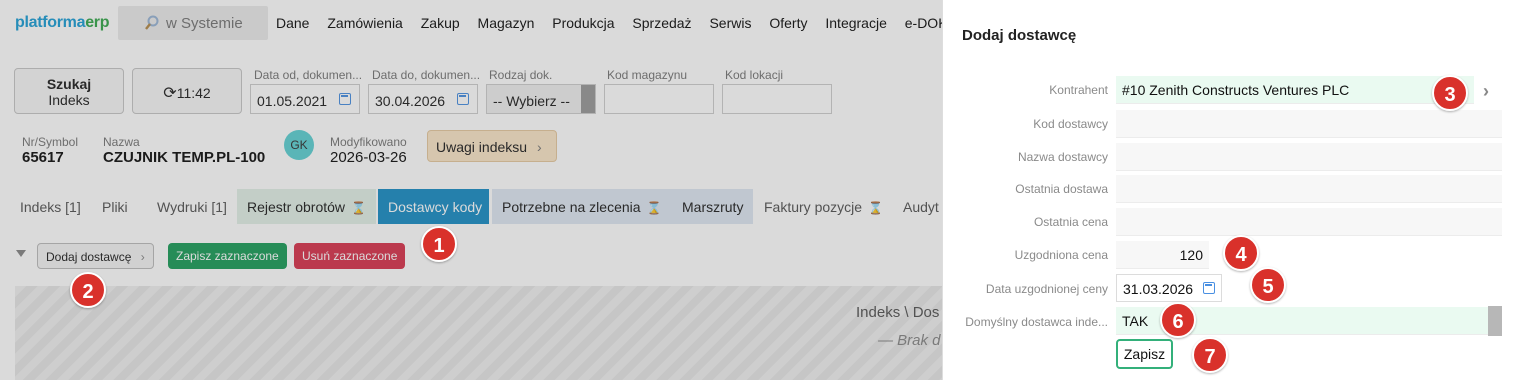 The width and height of the screenshot is (1514, 380). Describe the element at coordinates (1061, 255) in the screenshot. I see `agreed-price-label: Uzgodniona cena` at that location.